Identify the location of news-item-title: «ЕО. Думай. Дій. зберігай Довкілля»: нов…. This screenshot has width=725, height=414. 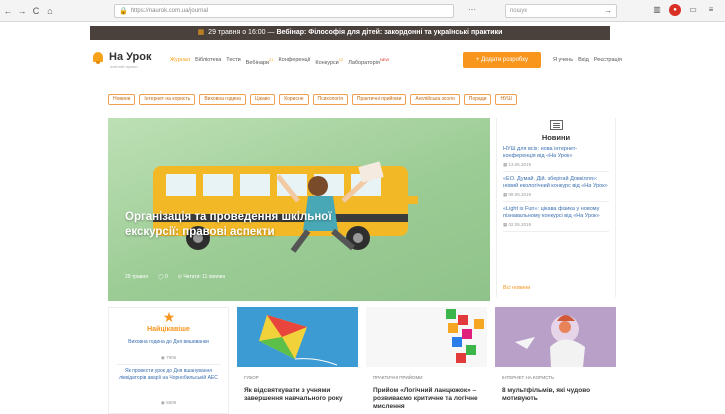
(556, 183).